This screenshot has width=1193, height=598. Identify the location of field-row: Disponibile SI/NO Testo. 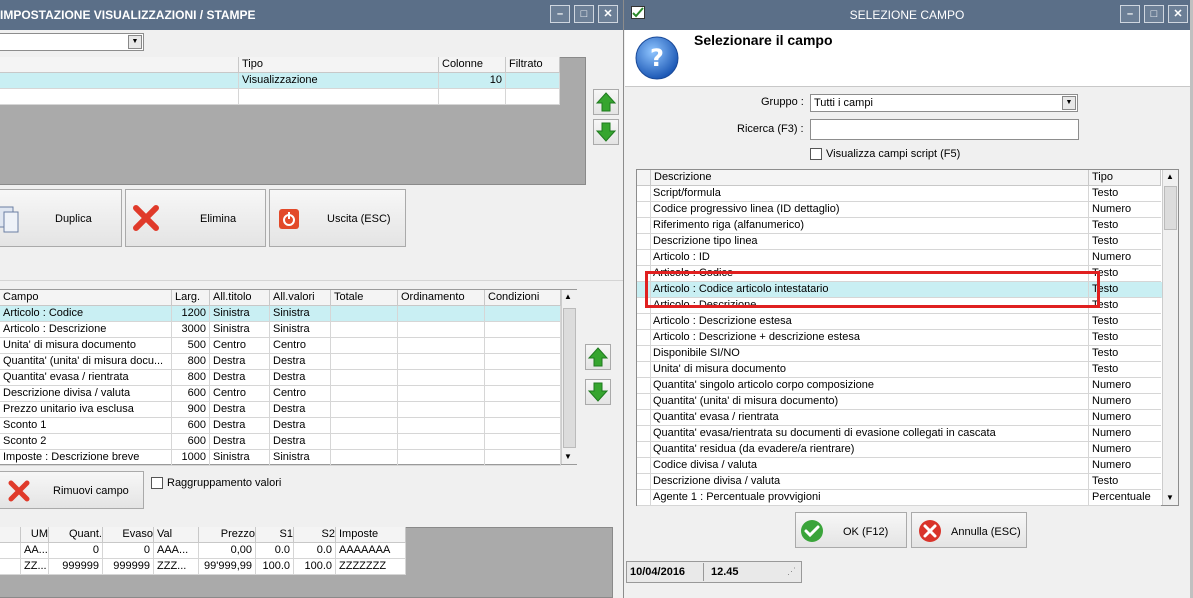
(899, 354).